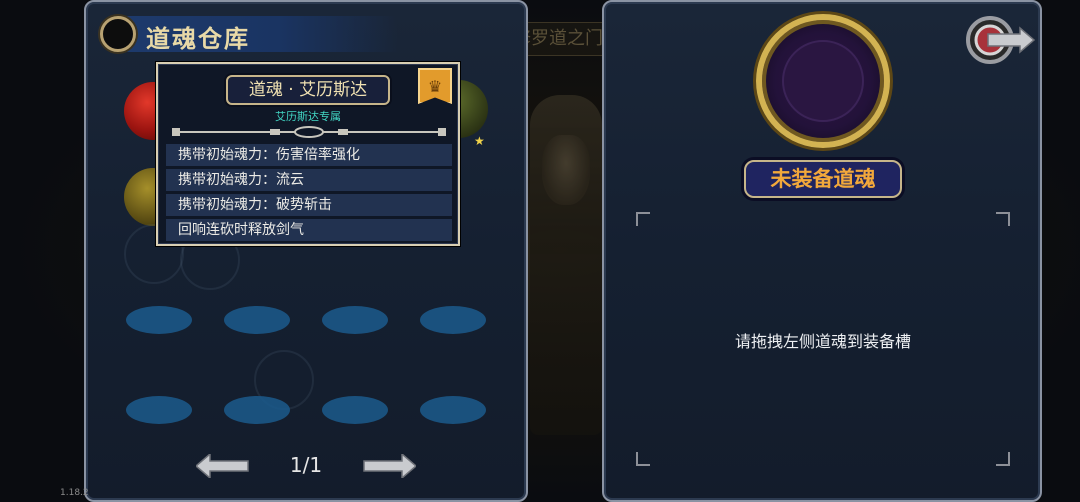 Image resolution: width=1080 pixels, height=502 pixels. Describe the element at coordinates (308, 90) in the screenshot. I see `soul-name: 道魂 · 艾历斯达` at that location.